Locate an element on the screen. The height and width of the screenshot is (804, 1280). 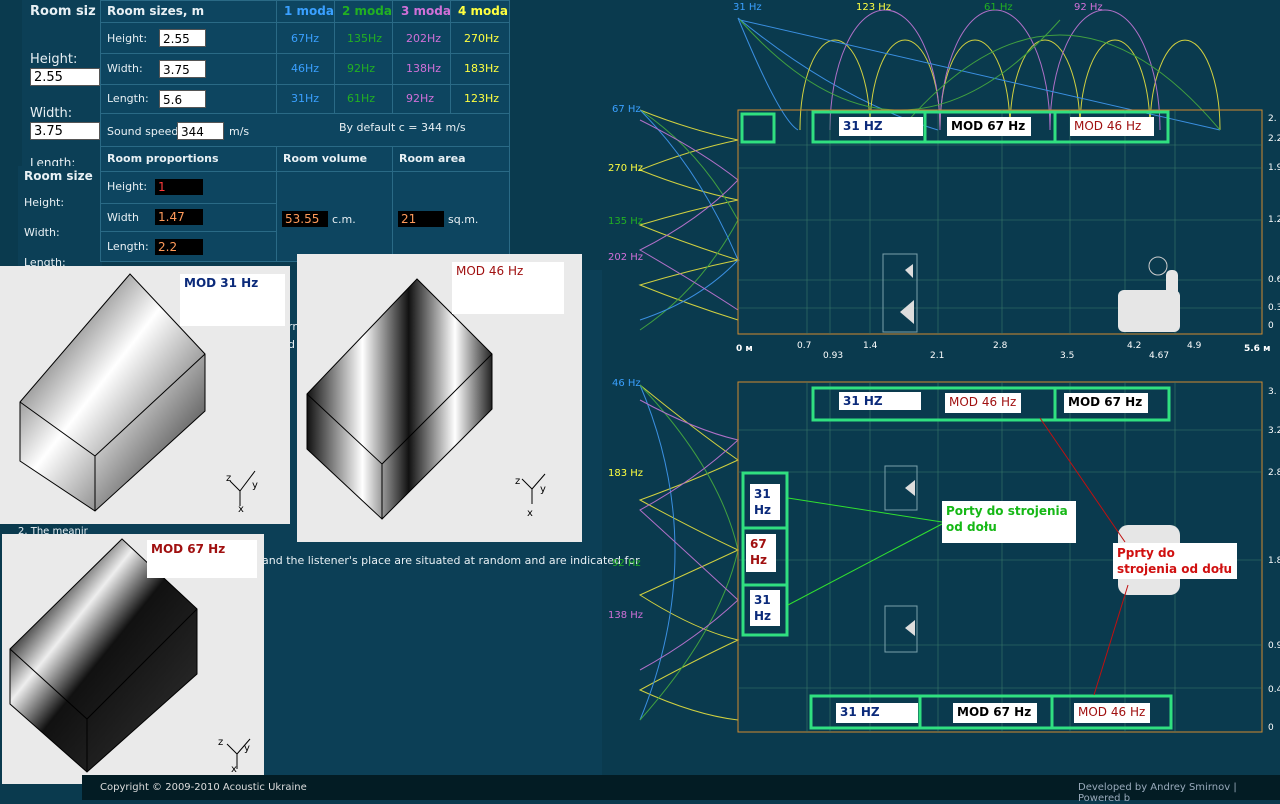
side-label: 202 Hz is located at coordinates (625, 257).